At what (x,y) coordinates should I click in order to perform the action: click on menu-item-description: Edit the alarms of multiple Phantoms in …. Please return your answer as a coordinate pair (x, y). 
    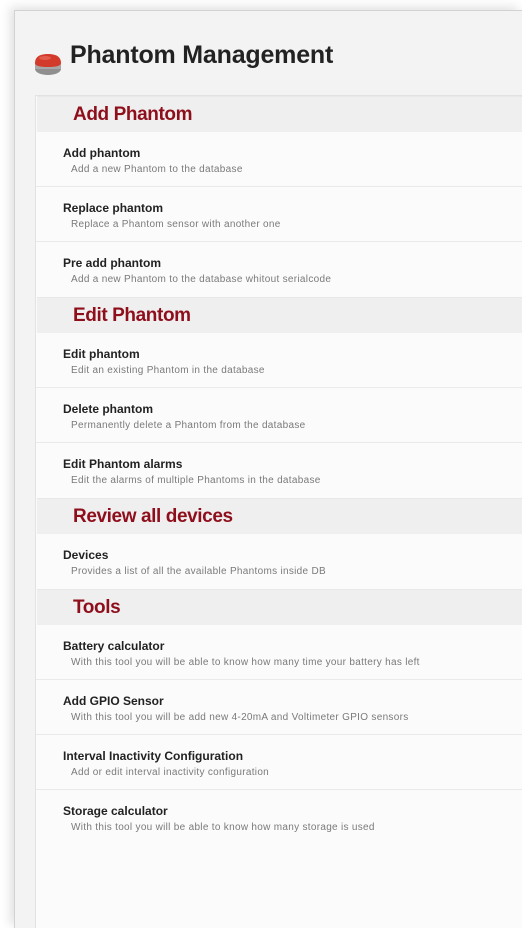
    Looking at the image, I should click on (196, 480).